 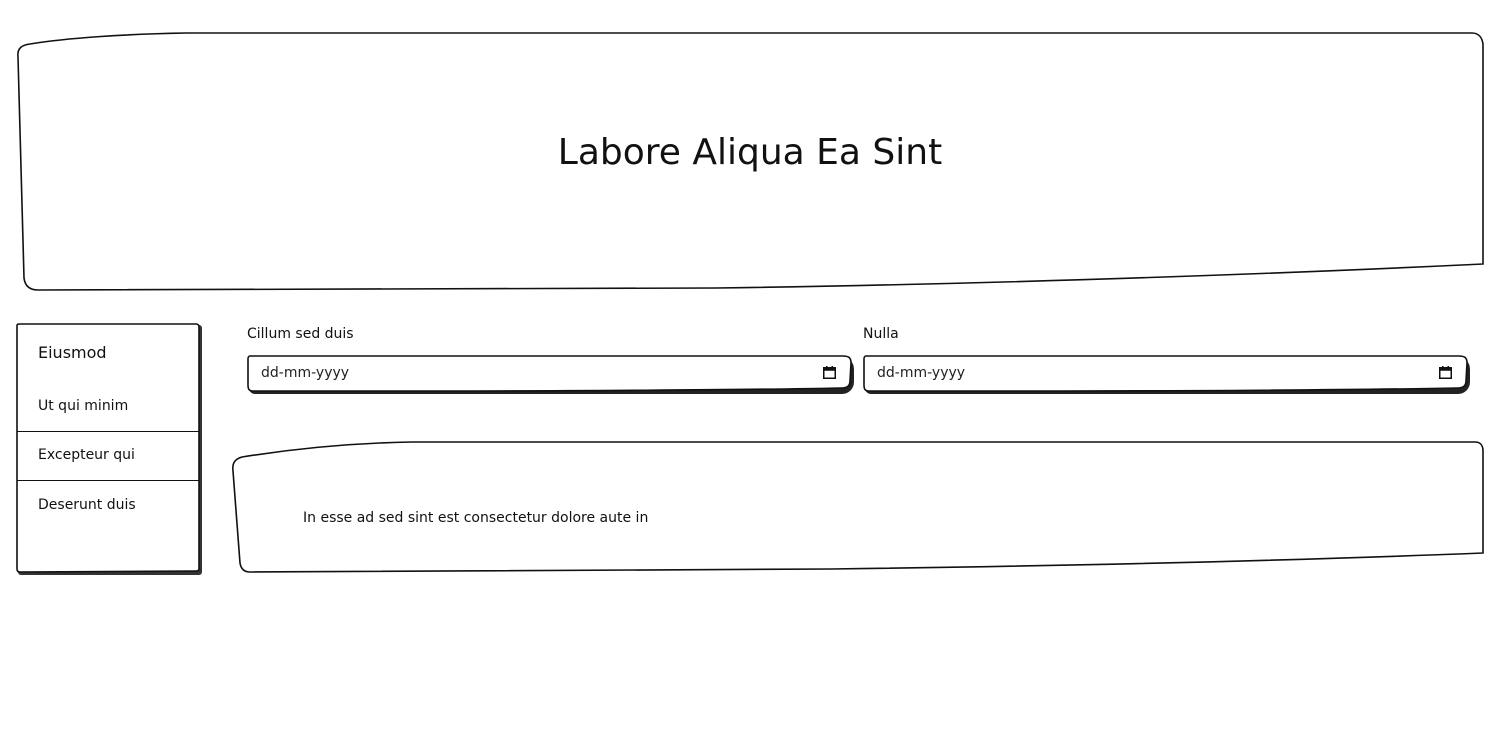 What do you see at coordinates (305, 373) in the screenshot?
I see `date-field-1-placeholder: dd-mm-yyyy` at bounding box center [305, 373].